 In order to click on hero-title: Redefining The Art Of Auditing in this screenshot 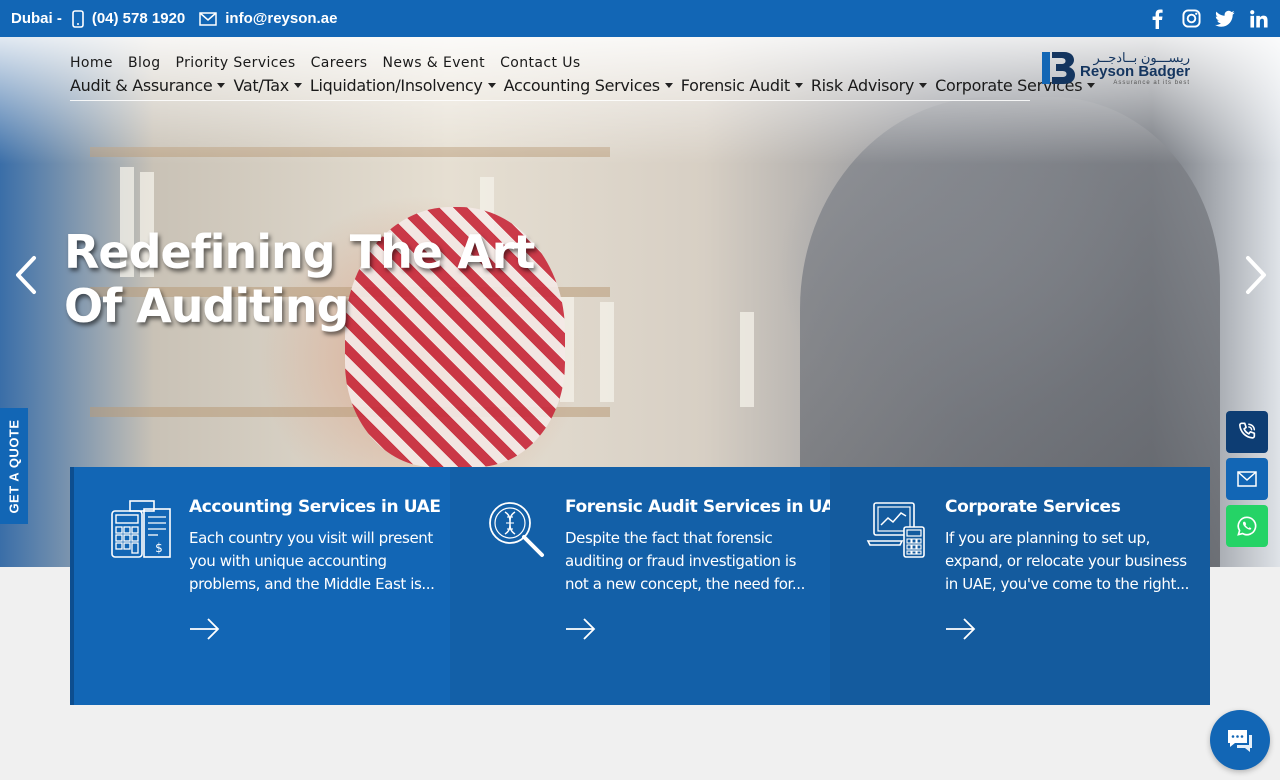, I will do `click(314, 279)`.